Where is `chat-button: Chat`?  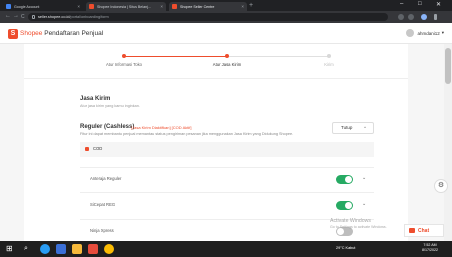 chat-button: Chat is located at coordinates (424, 230).